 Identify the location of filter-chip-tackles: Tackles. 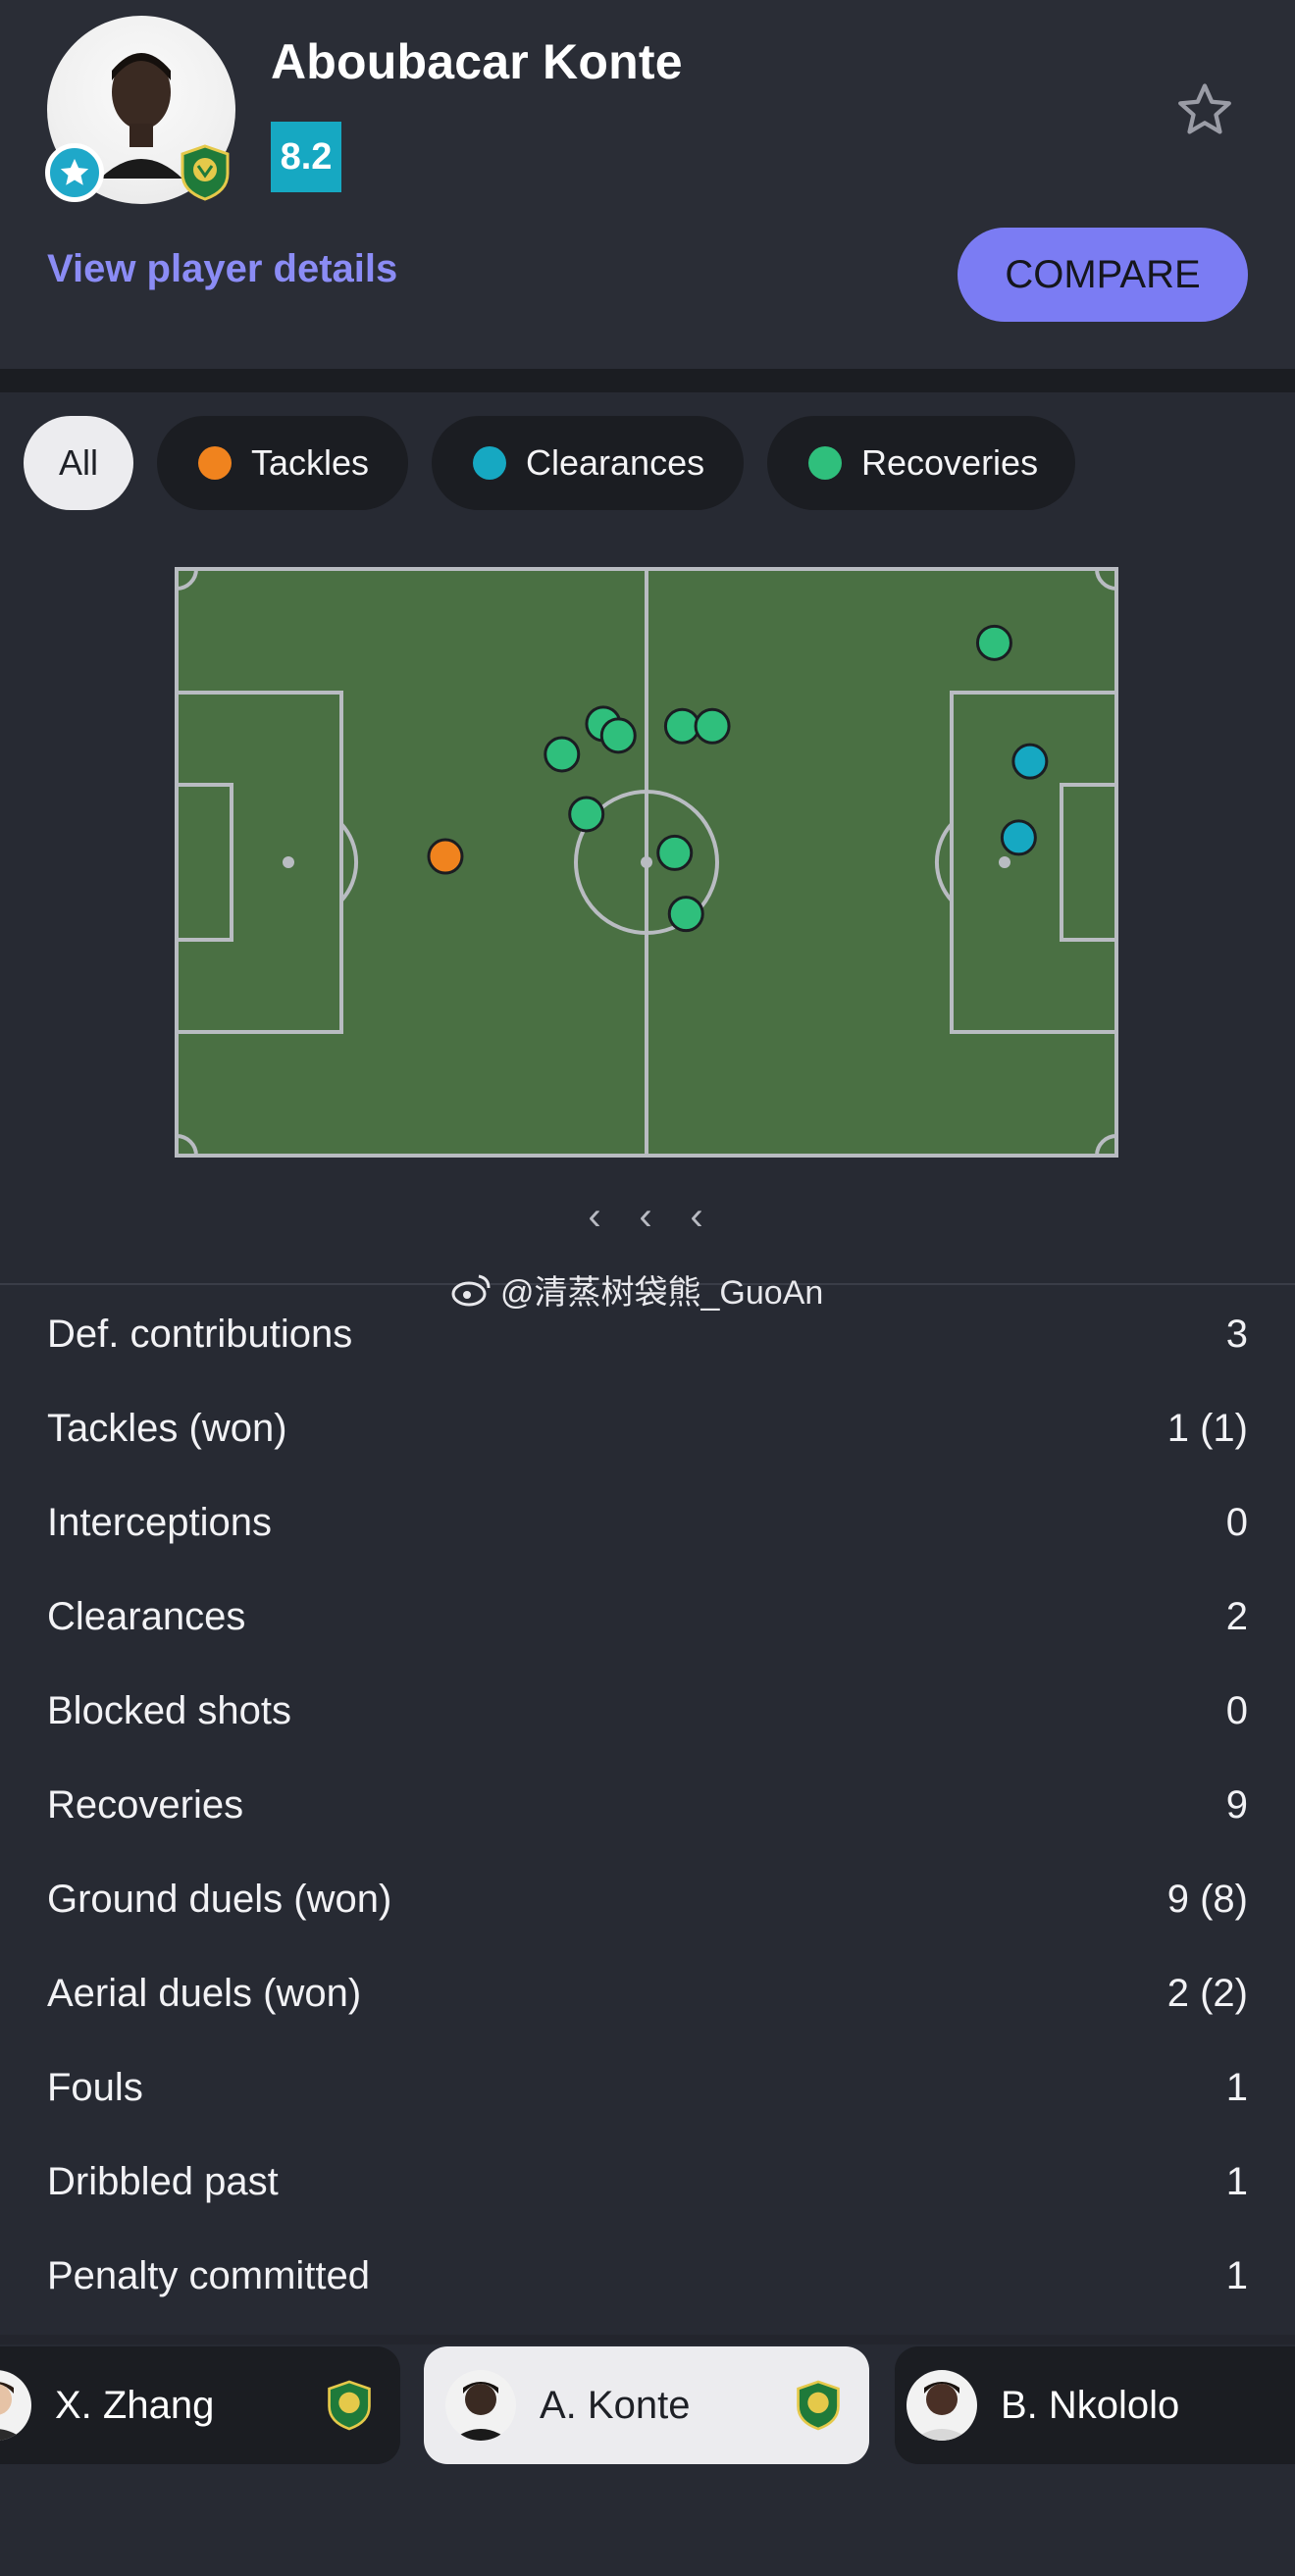
(282, 463).